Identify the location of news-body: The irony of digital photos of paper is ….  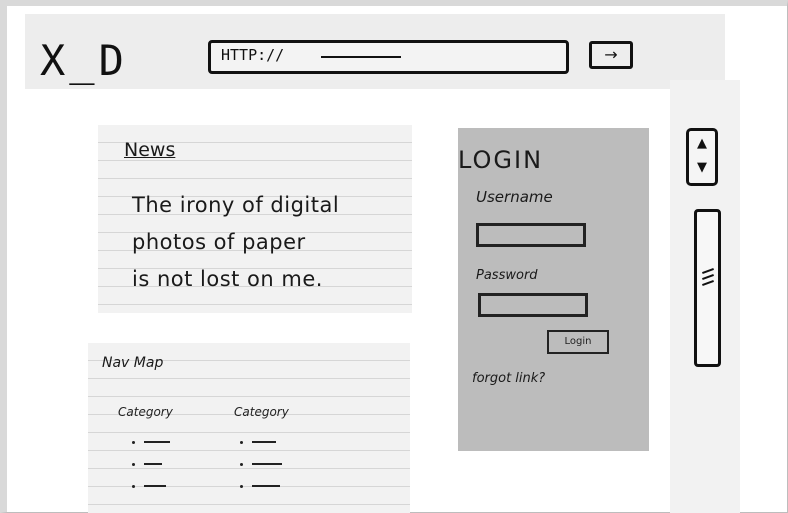
(235, 242).